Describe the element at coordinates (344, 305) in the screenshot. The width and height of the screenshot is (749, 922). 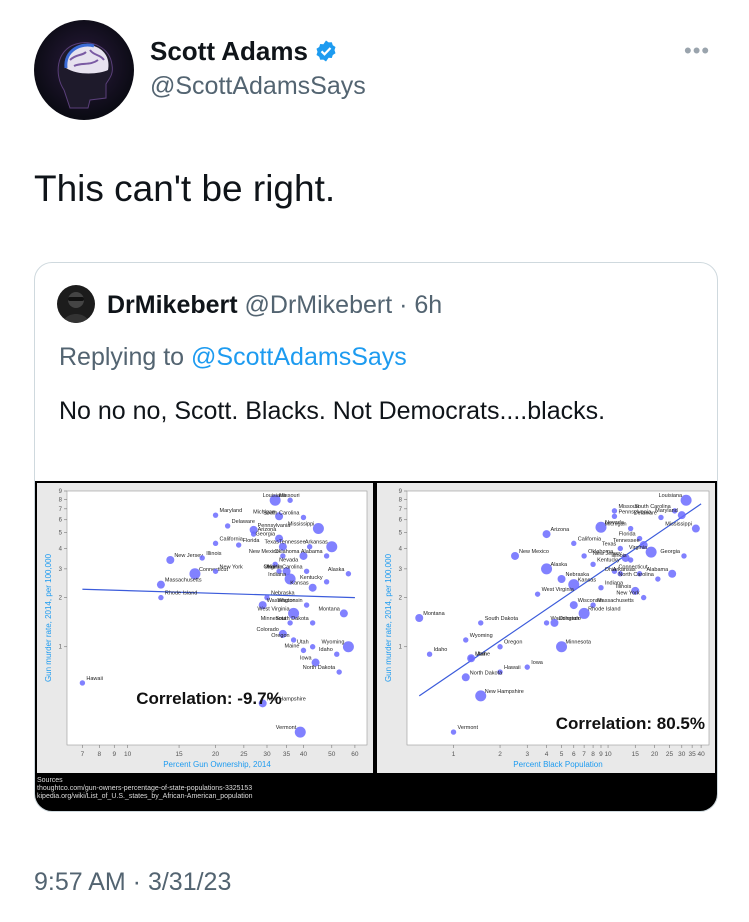
I see `quoted-author-handle: @DrMikebert · 6h` at that location.